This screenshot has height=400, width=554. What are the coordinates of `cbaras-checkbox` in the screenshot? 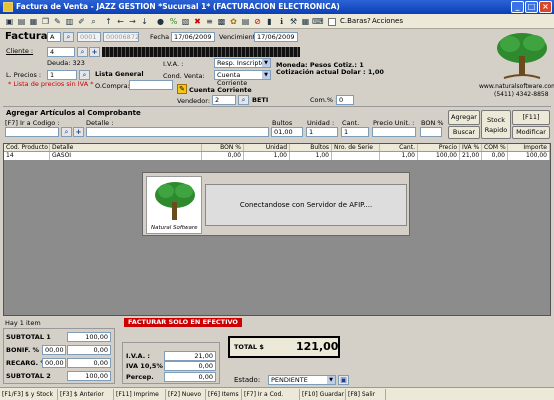 It's located at (332, 22).